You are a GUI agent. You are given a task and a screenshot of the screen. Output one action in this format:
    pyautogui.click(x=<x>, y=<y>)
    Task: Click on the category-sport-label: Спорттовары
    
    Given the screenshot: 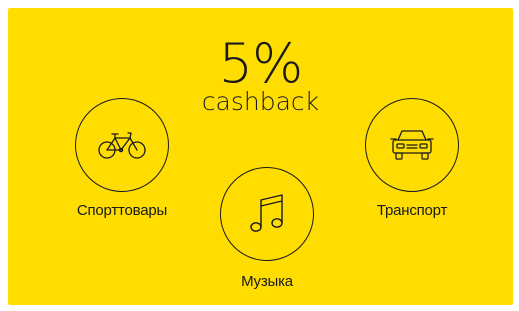 What is the action you would take?
    pyautogui.click(x=122, y=210)
    